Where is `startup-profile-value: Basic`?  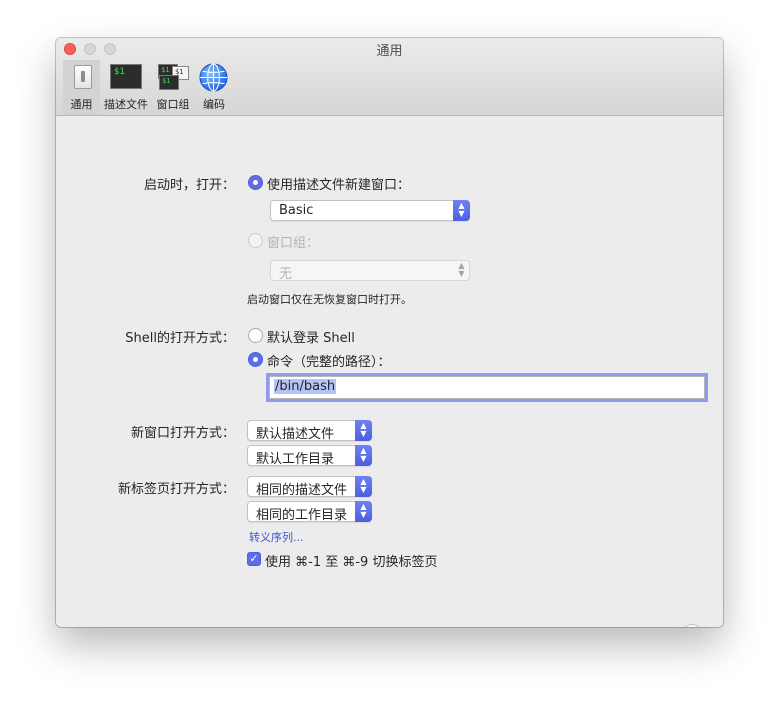 startup-profile-value: Basic is located at coordinates (296, 210).